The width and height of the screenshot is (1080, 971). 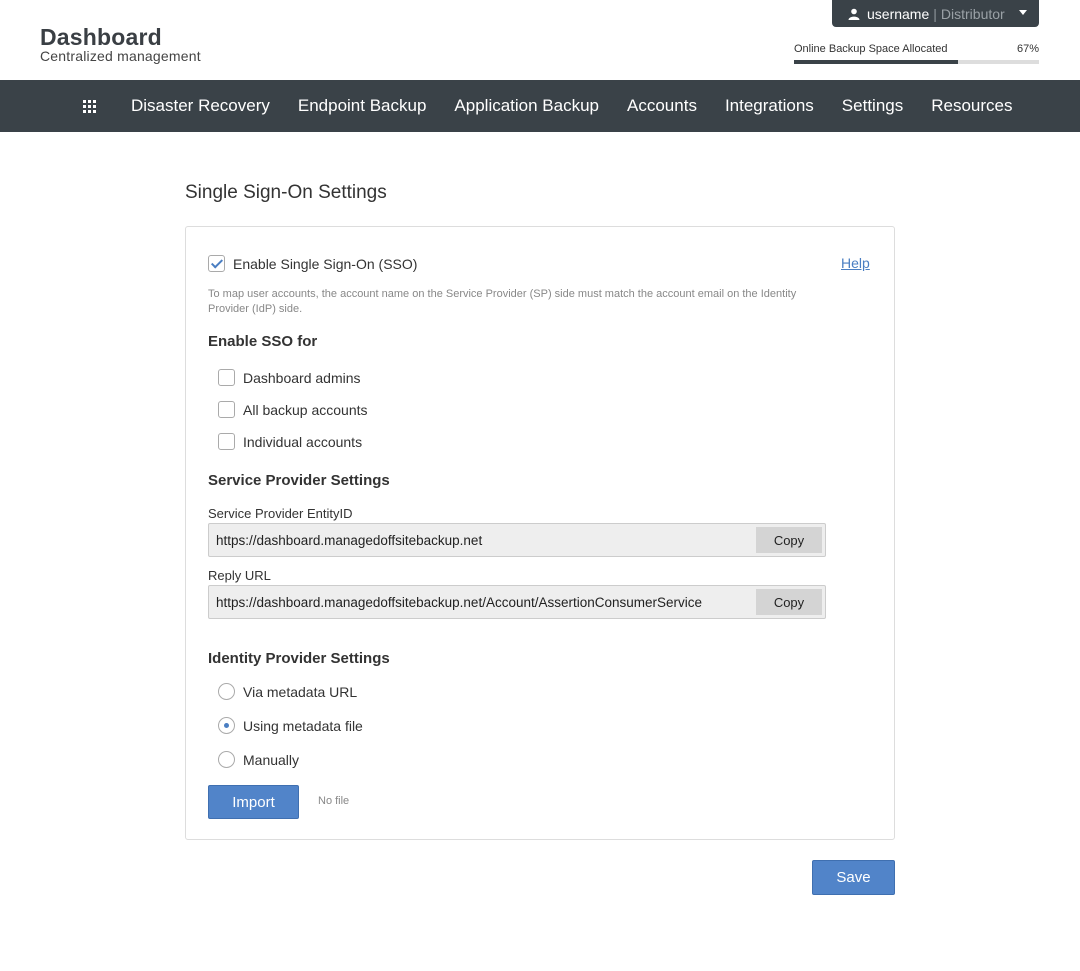 What do you see at coordinates (662, 106) in the screenshot?
I see `nav-item-accounts: Accounts` at bounding box center [662, 106].